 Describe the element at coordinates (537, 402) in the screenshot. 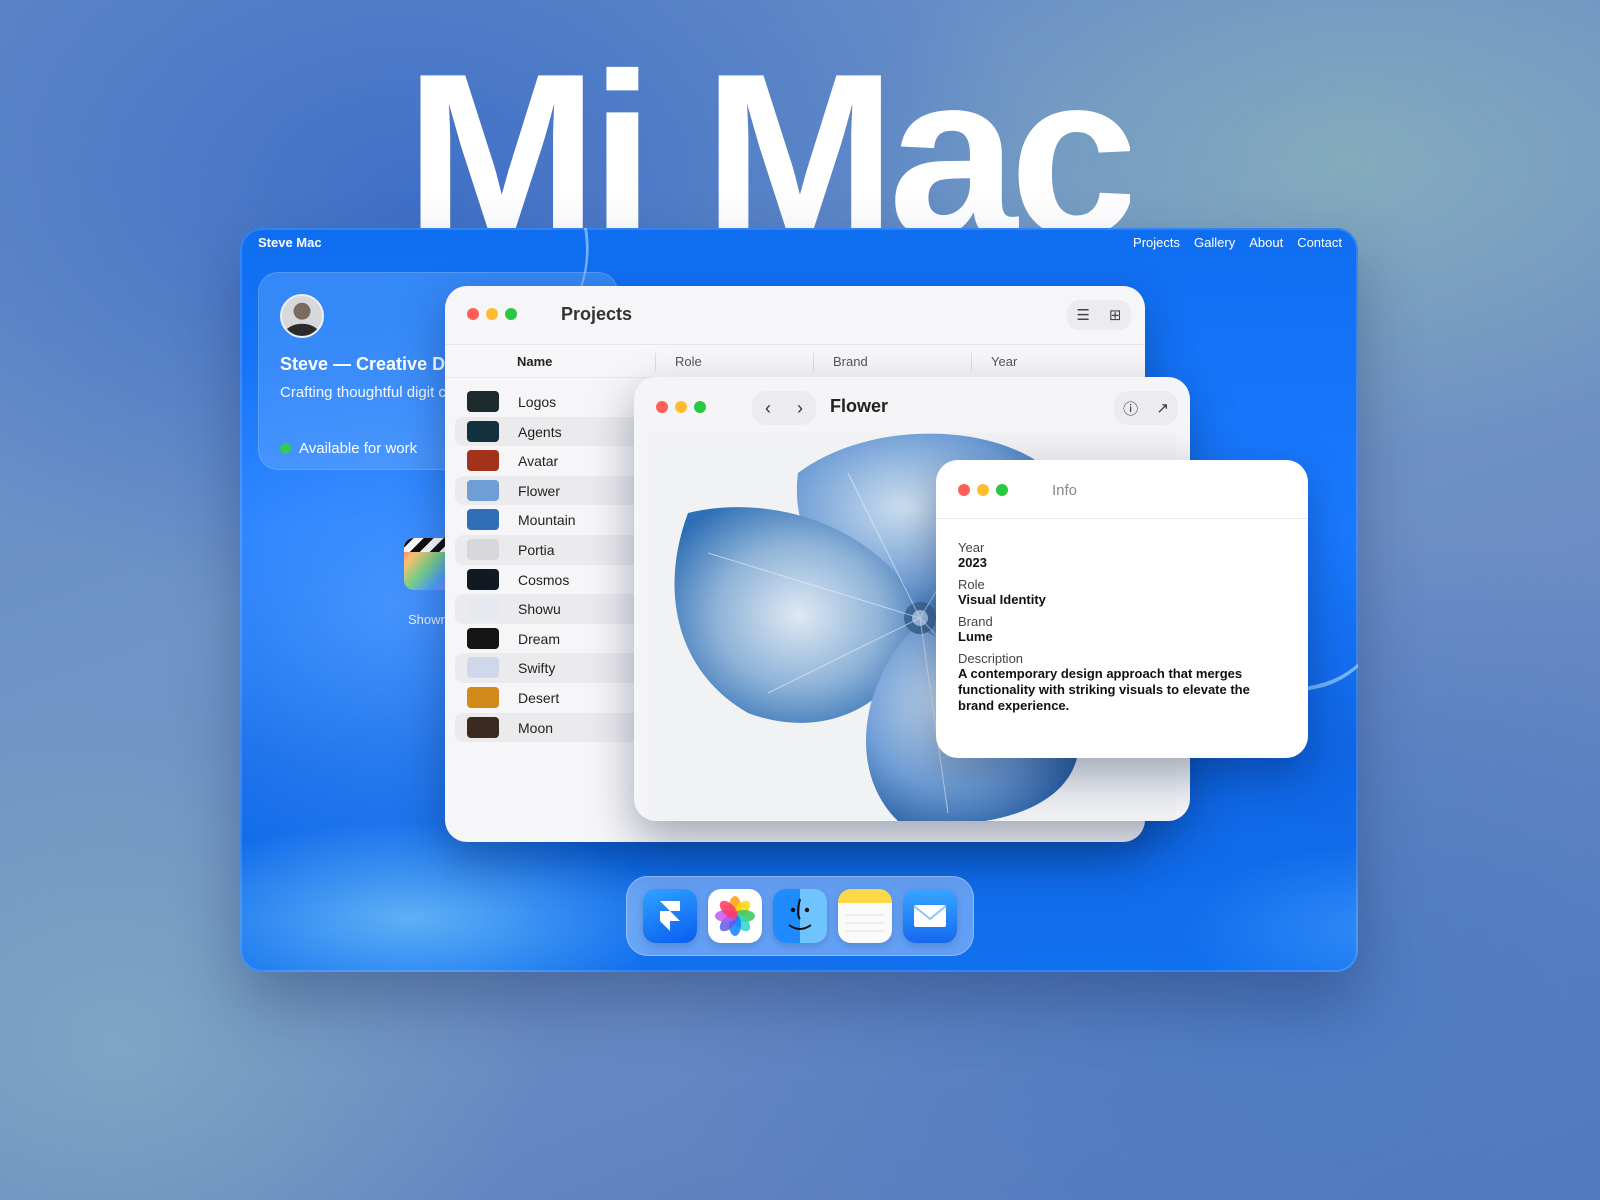

I see `project-name: Logos` at that location.